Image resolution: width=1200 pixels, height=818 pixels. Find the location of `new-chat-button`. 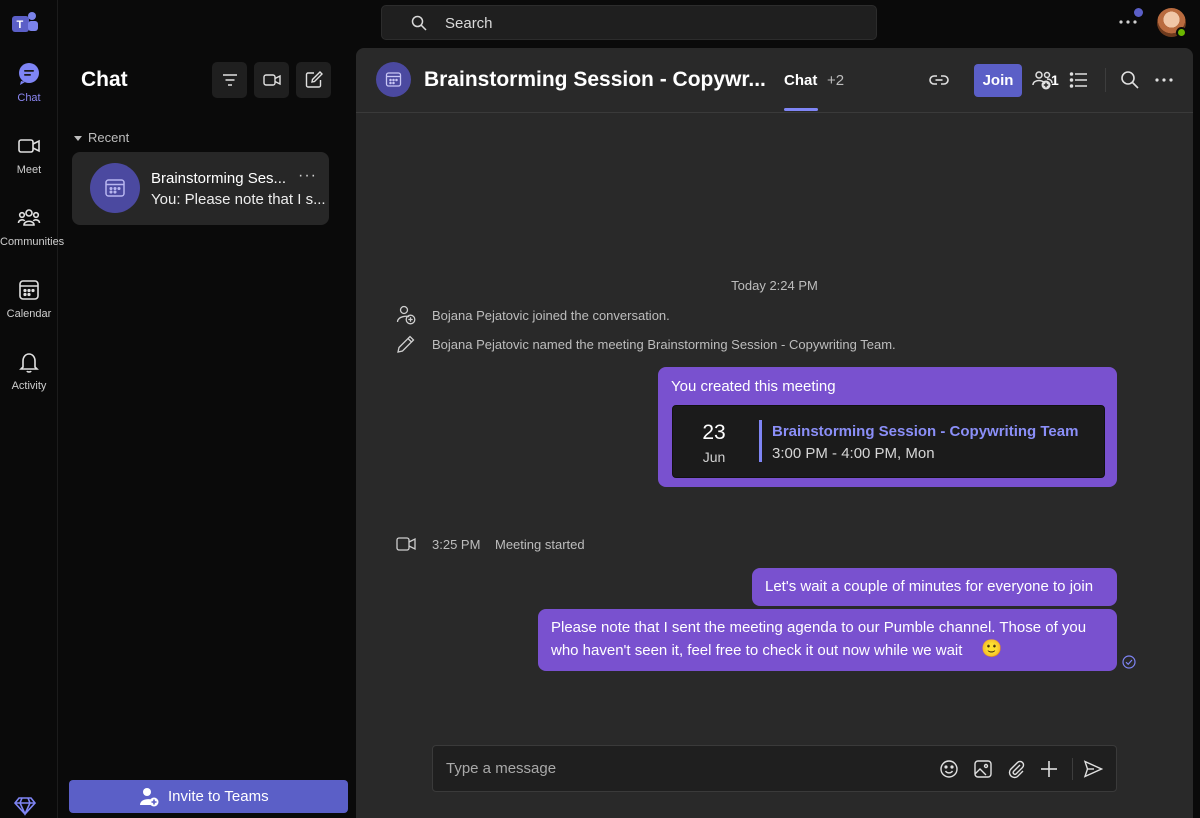

new-chat-button is located at coordinates (313, 80).